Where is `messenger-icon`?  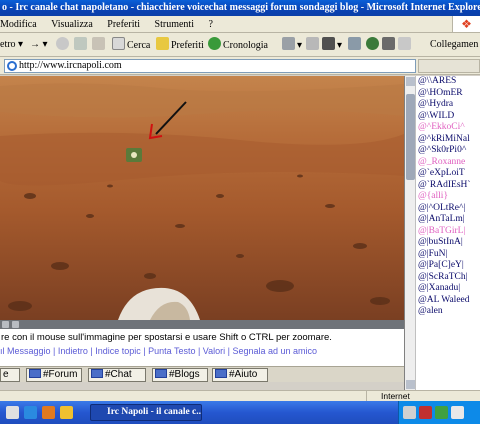 messenger-icon is located at coordinates (372, 43).